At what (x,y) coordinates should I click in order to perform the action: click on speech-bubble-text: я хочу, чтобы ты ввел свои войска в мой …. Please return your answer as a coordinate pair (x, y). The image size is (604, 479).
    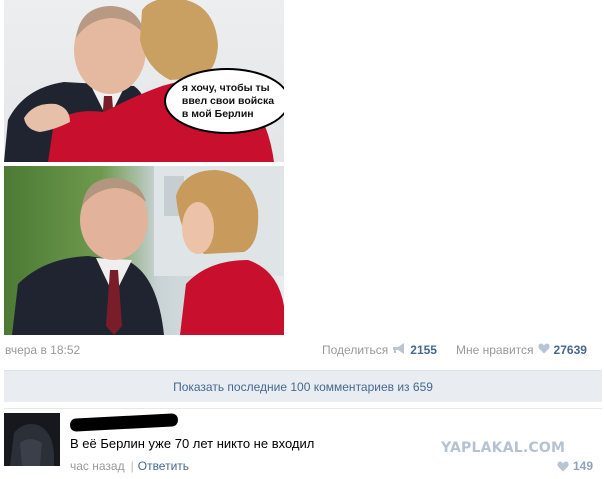
    Looking at the image, I should click on (228, 100).